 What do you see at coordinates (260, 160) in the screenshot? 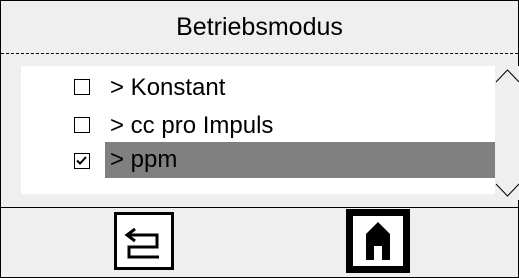
I see `list-item-ppm: > ppm` at bounding box center [260, 160].